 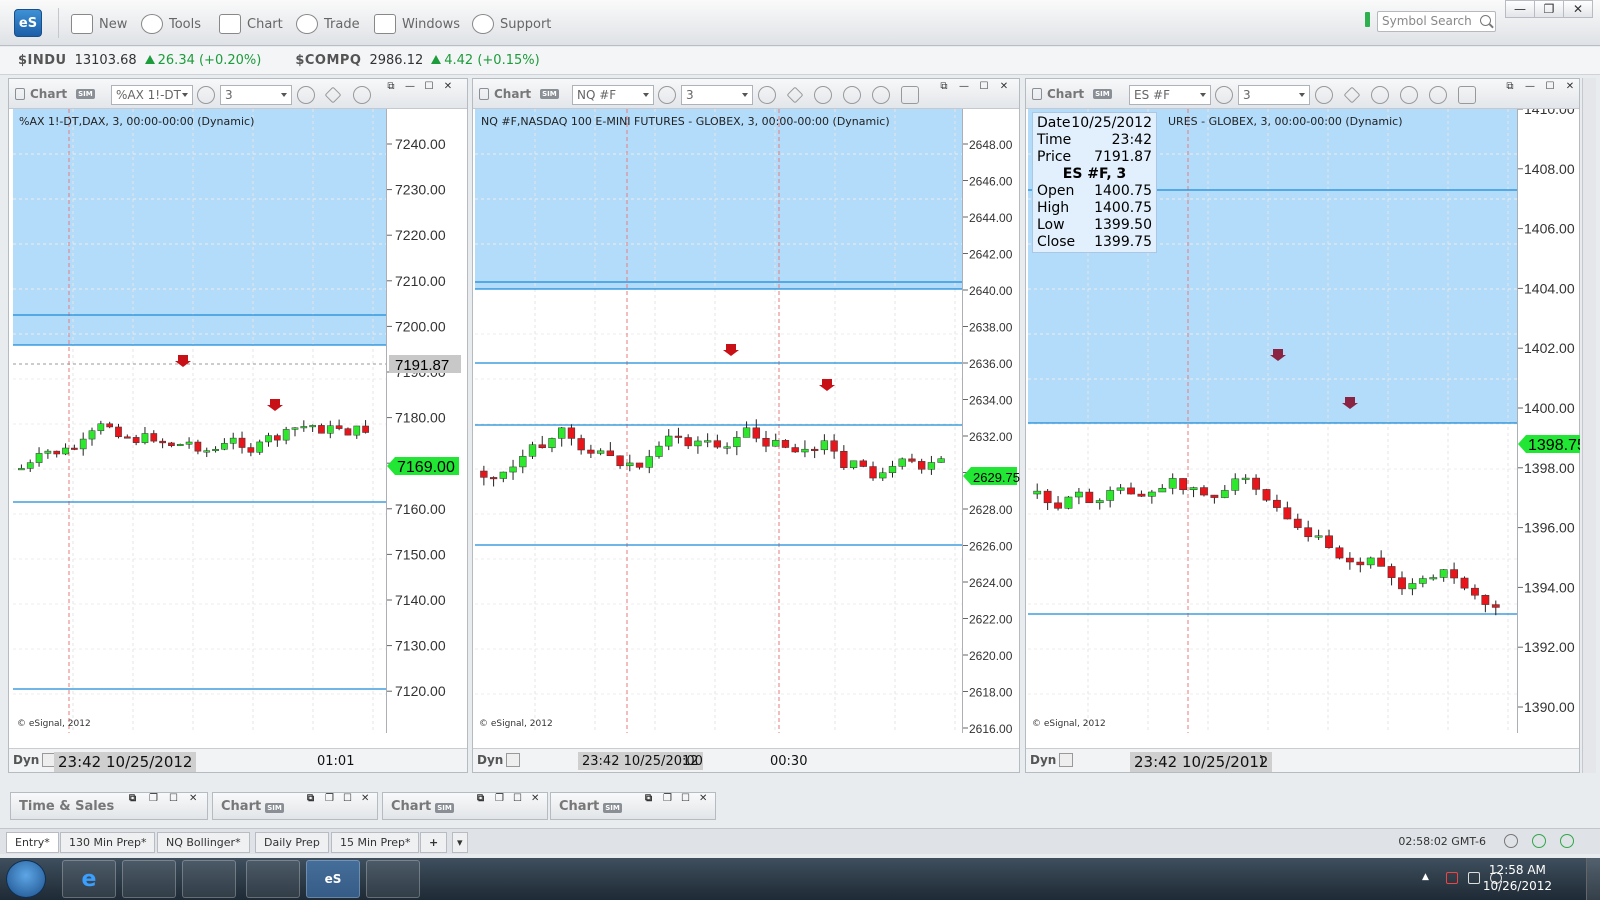 What do you see at coordinates (1567, 841) in the screenshot?
I see `power-icon` at bounding box center [1567, 841].